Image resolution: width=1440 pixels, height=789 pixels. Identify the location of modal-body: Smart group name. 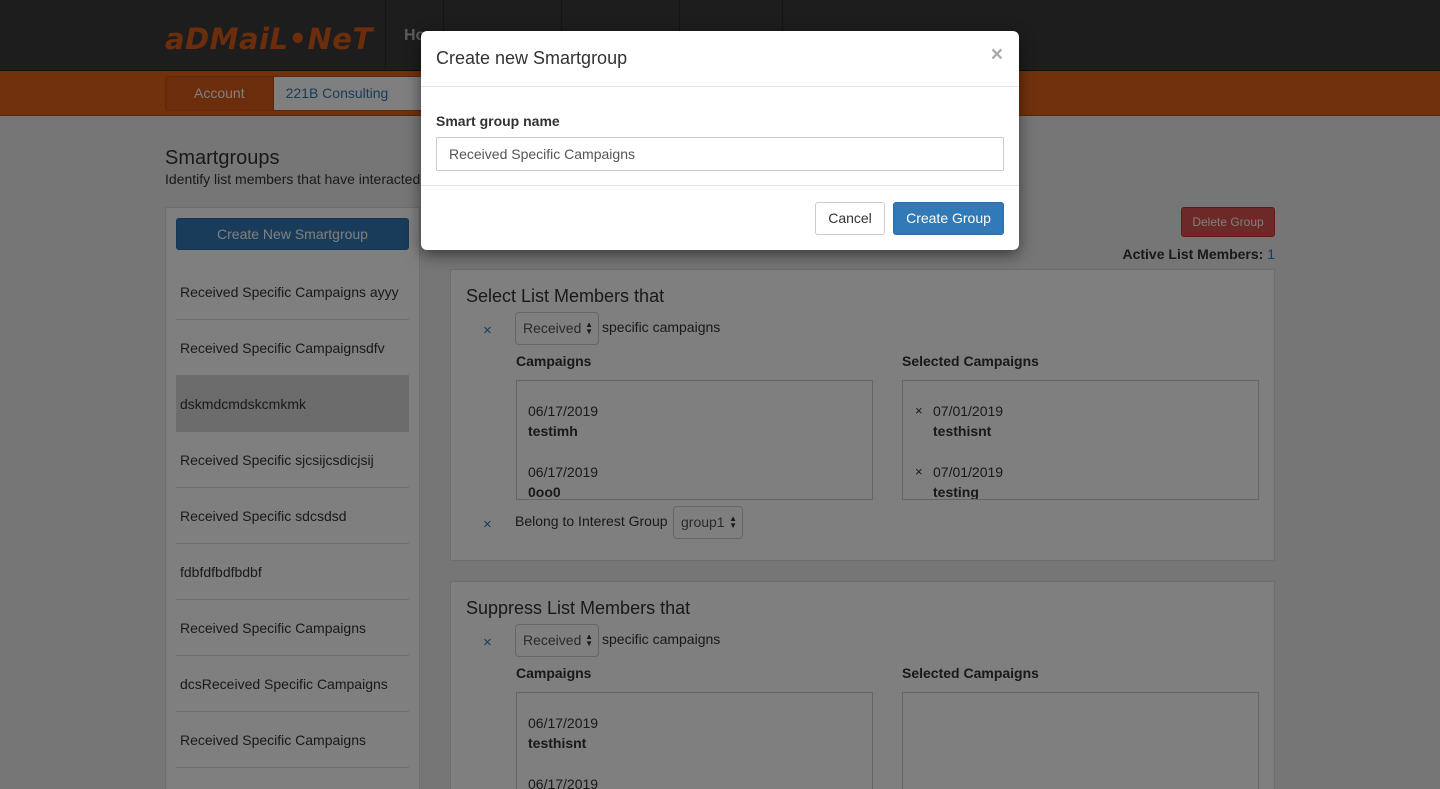
(720, 136).